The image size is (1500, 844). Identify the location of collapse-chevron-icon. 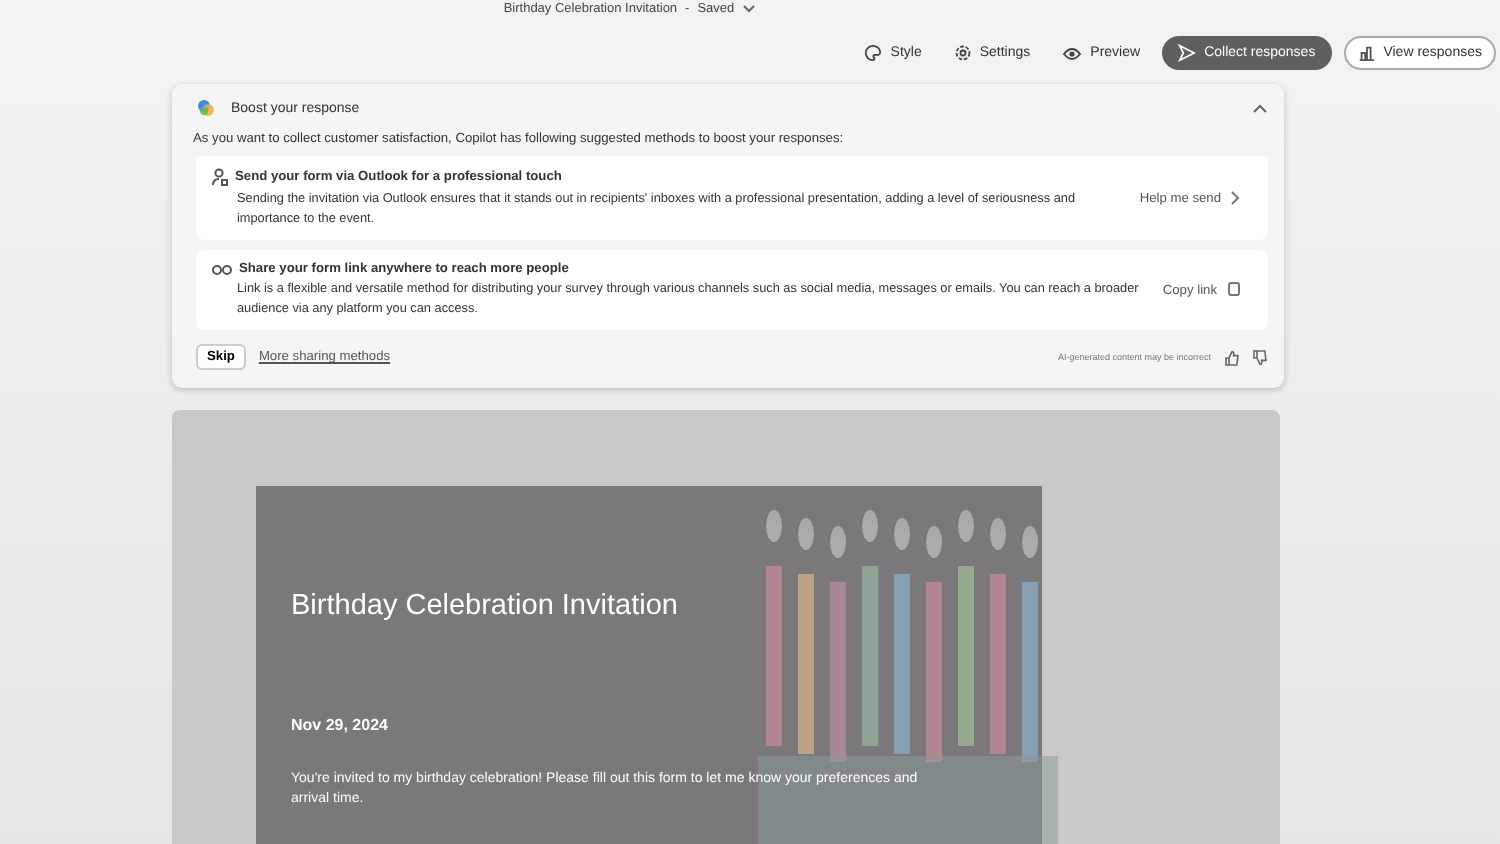
(1259, 108).